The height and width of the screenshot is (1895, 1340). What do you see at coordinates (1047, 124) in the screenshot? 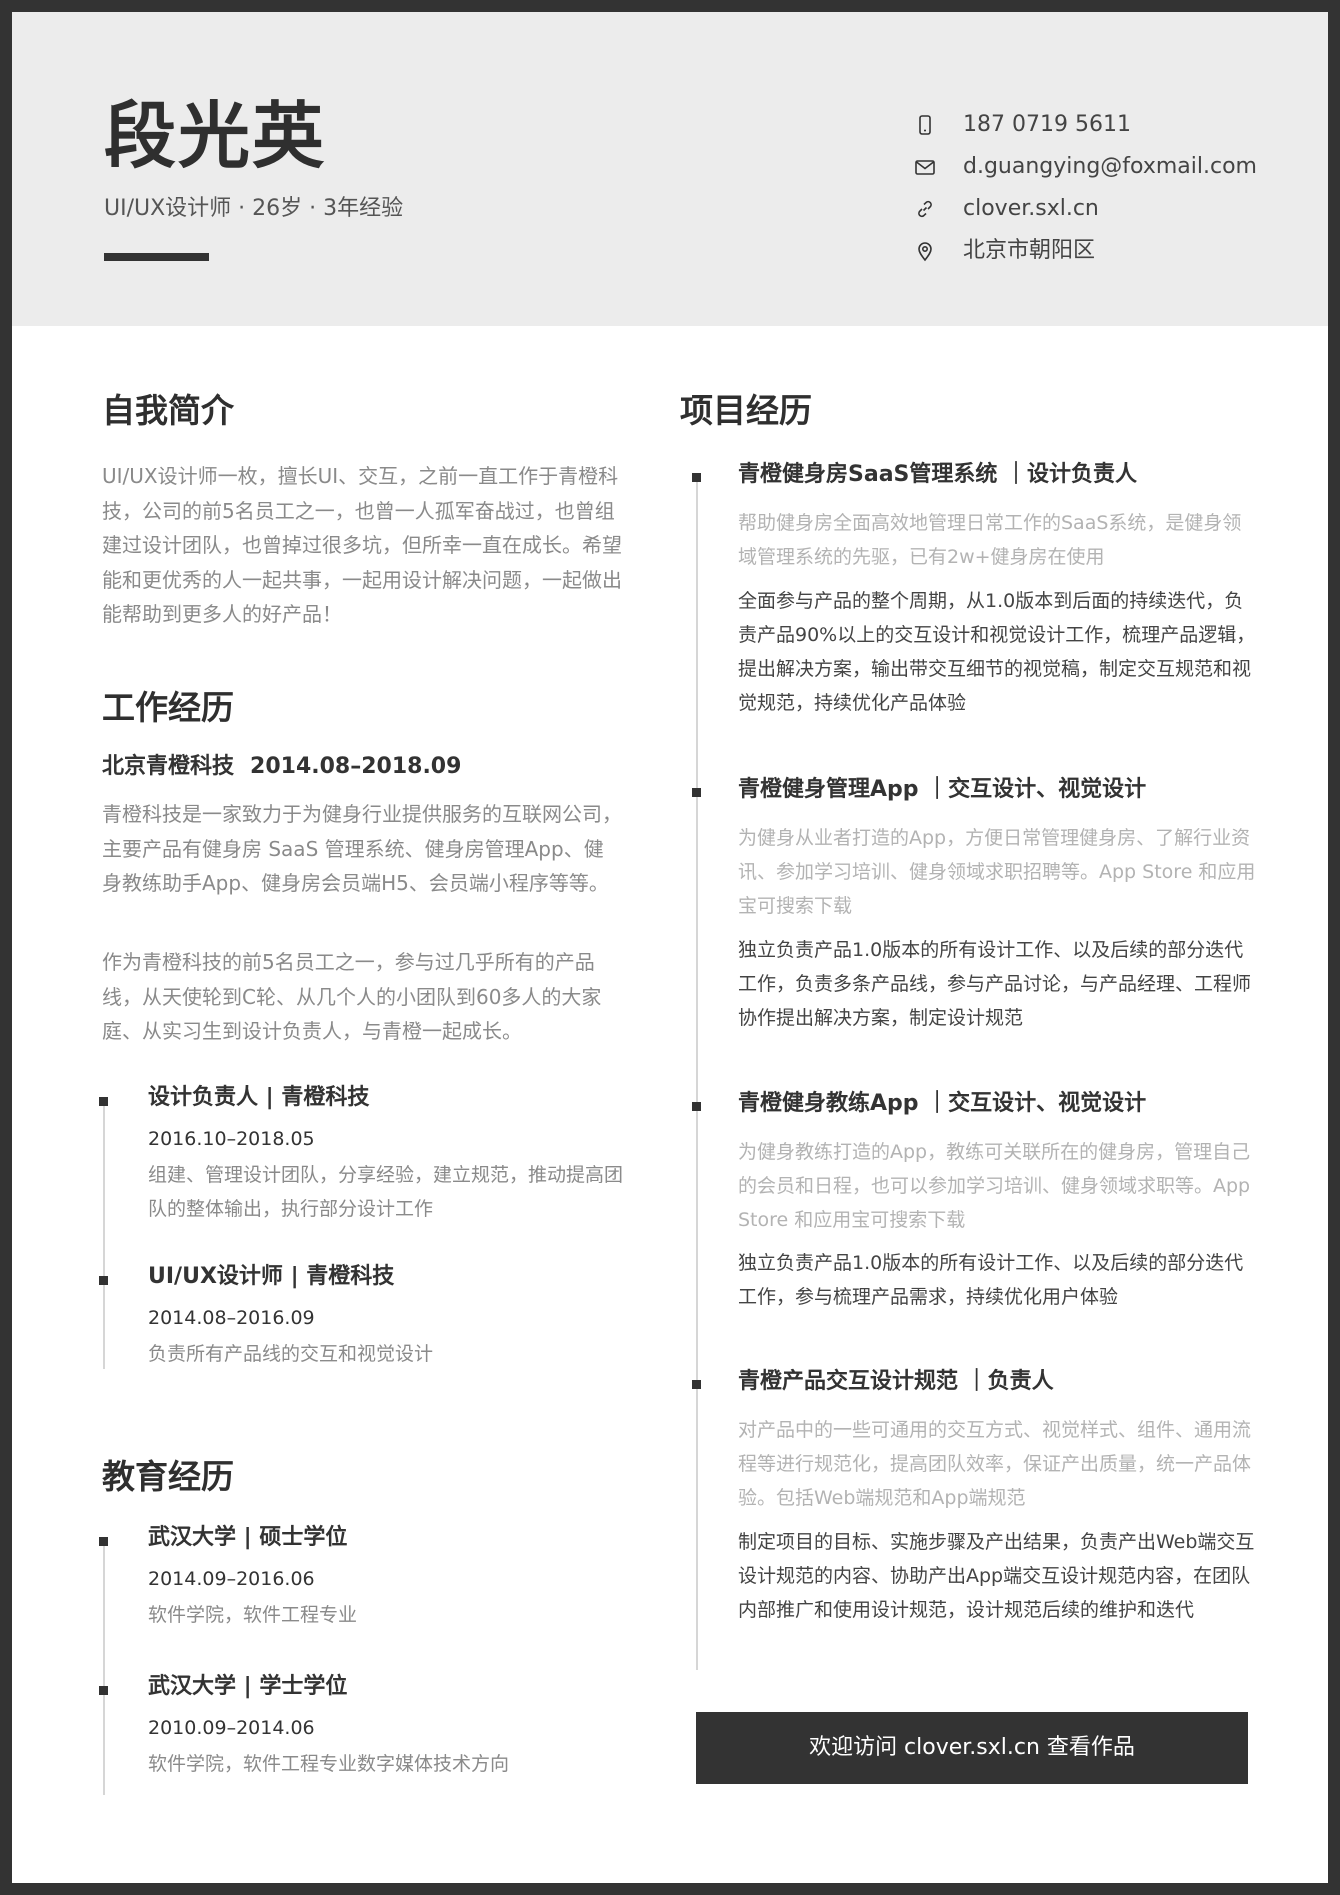
I see `phone-number: 187 0719 5611` at bounding box center [1047, 124].